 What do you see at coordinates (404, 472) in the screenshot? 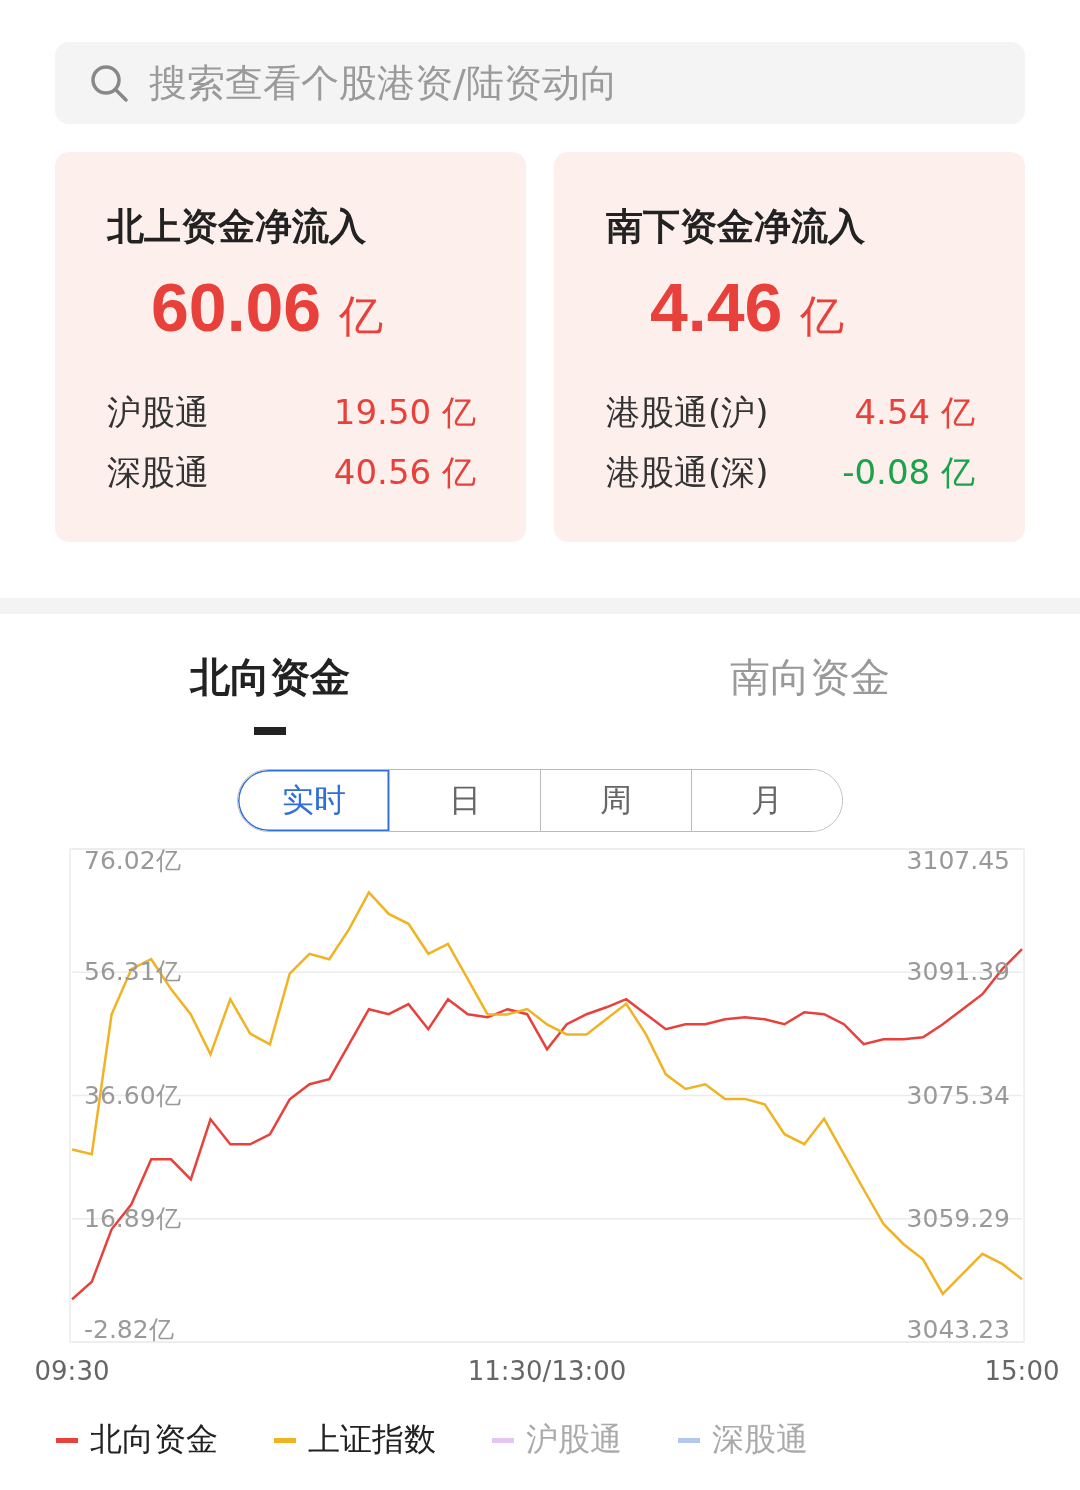
I see `channel-amount: 40.56 亿` at bounding box center [404, 472].